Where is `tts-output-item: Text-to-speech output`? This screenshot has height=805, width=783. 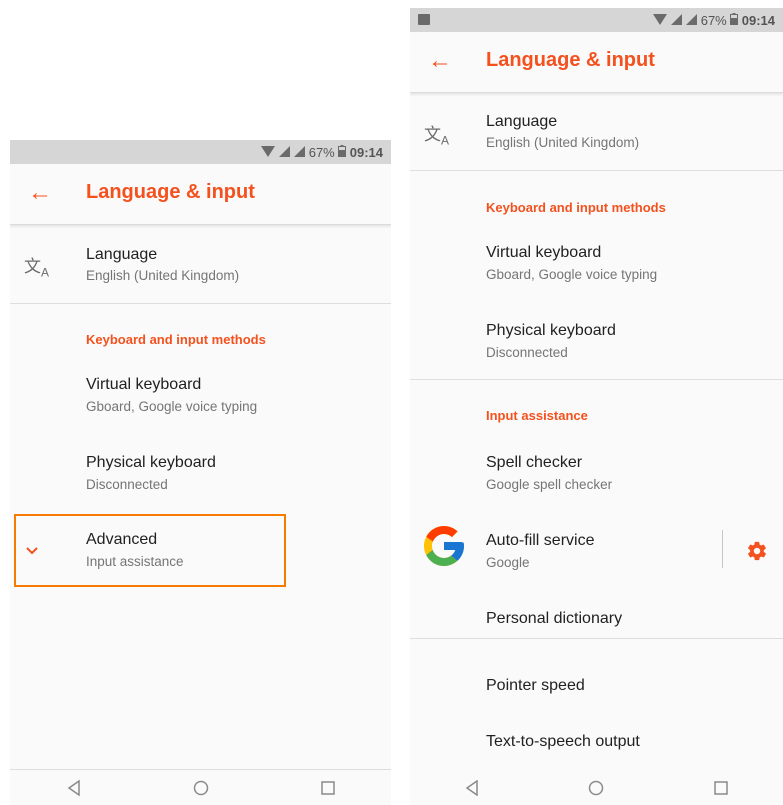
tts-output-item: Text-to-speech output is located at coordinates (596, 749).